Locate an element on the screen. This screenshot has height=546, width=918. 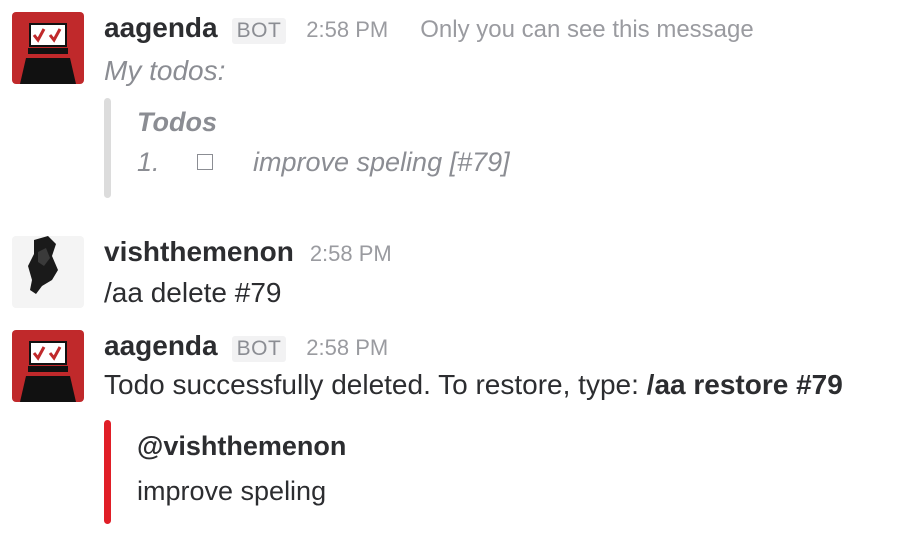
attachment-body: improve speling is located at coordinates (232, 491).